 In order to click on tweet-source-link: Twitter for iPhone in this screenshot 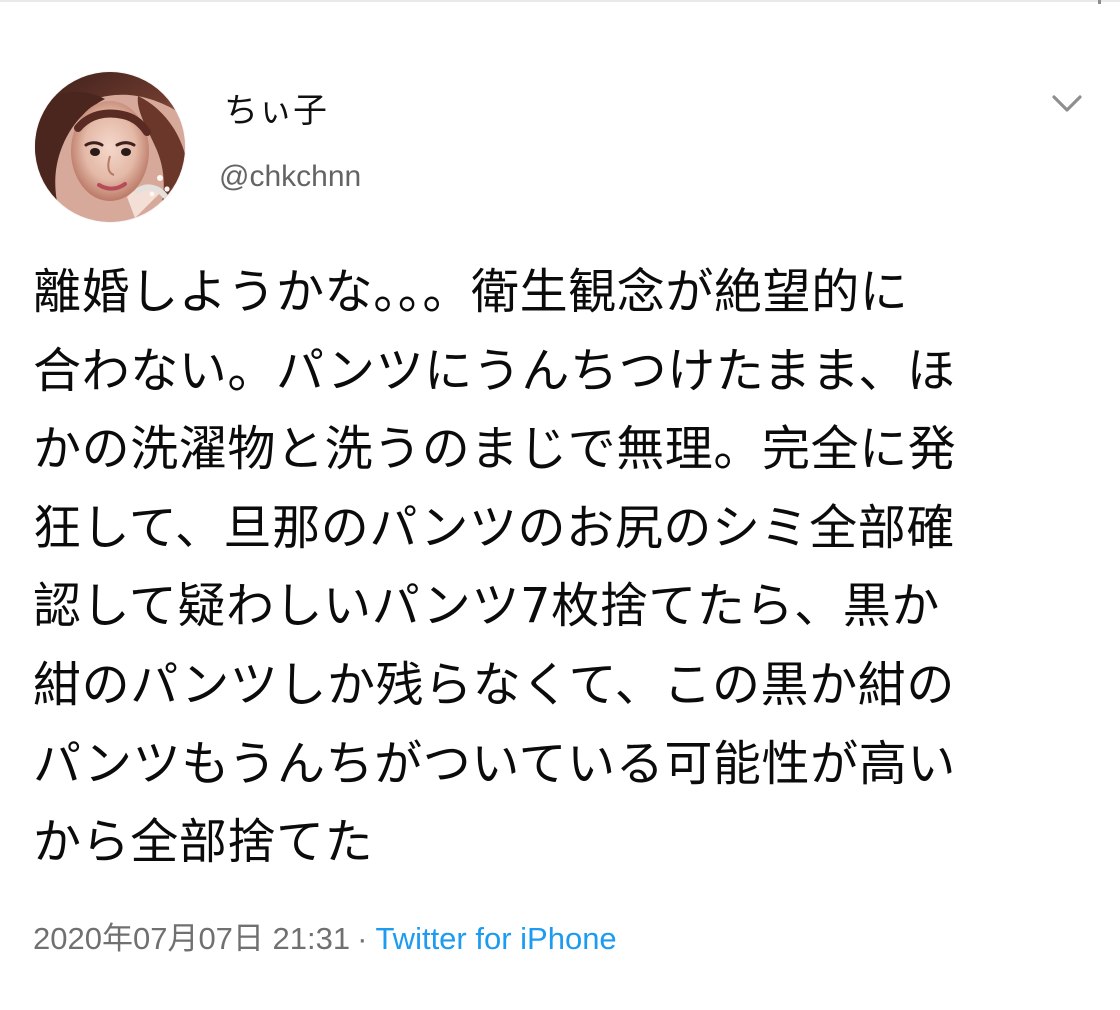, I will do `click(495, 938)`.